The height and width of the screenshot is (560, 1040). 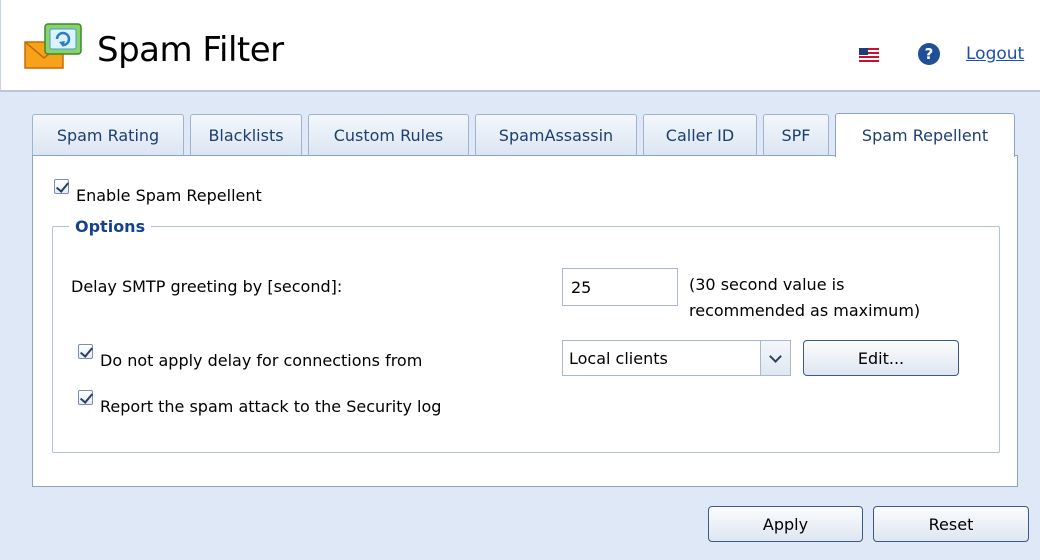 What do you see at coordinates (388, 135) in the screenshot?
I see `tab-custom-rules: Custom Rules` at bounding box center [388, 135].